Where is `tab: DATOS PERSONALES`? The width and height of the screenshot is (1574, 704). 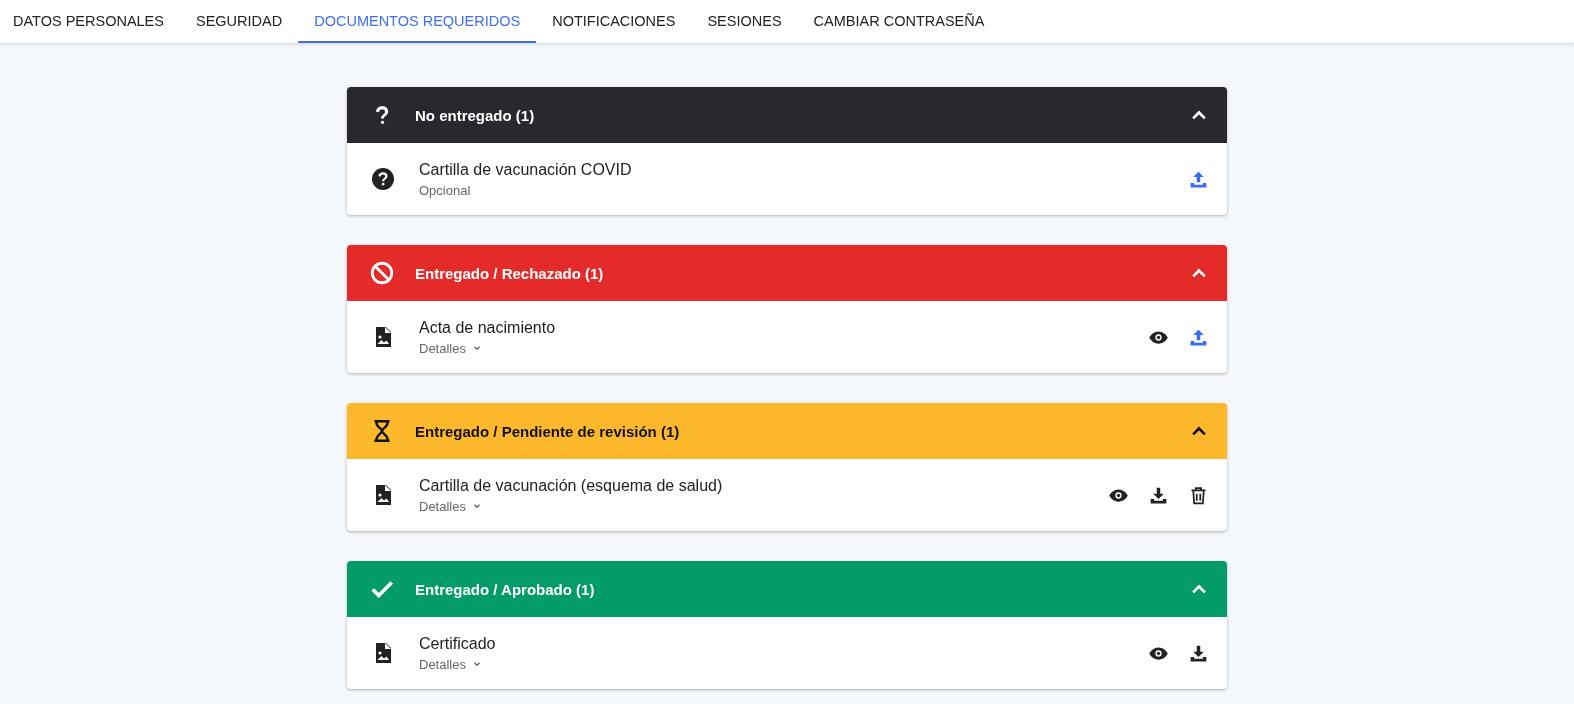 tab: DATOS PERSONALES is located at coordinates (90, 21).